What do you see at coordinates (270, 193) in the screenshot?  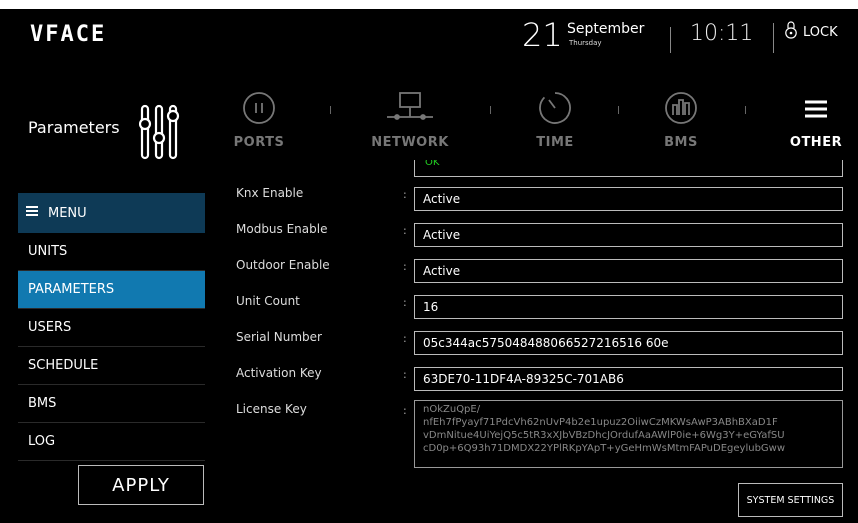 I see `field-label: Knx Enable` at bounding box center [270, 193].